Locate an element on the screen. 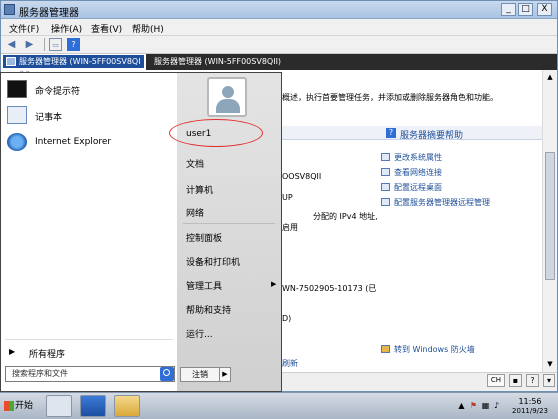 The width and height of the screenshot is (558, 419). search-icon is located at coordinates (167, 374).